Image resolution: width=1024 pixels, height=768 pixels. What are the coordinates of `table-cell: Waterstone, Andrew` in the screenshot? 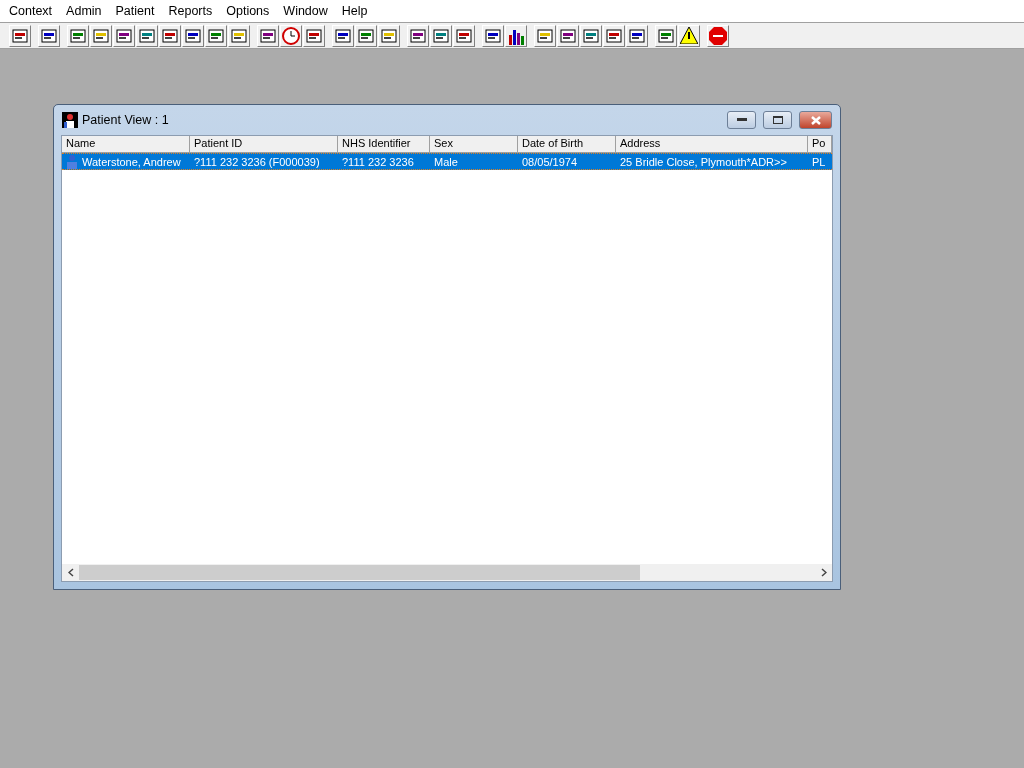 It's located at (131, 161).